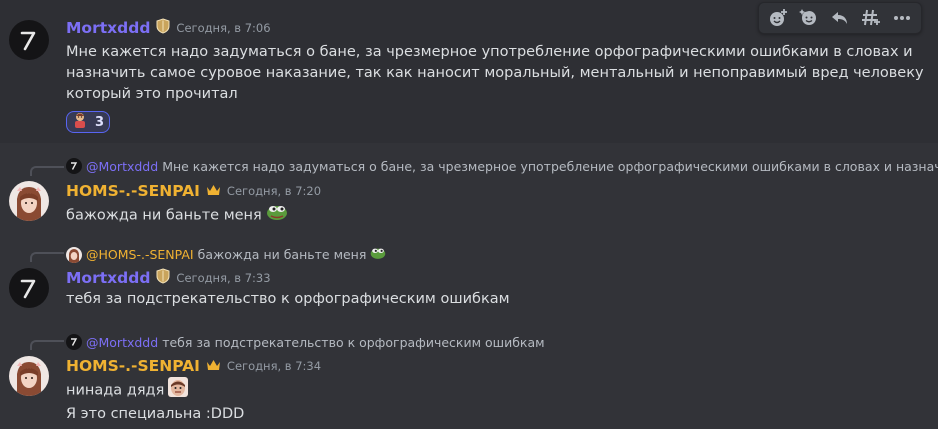 The width and height of the screenshot is (938, 429). I want to click on reaction-count: 3, so click(100, 122).